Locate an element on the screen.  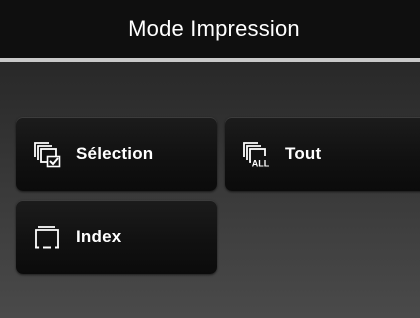
all-button: ALL Tout is located at coordinates (322, 154).